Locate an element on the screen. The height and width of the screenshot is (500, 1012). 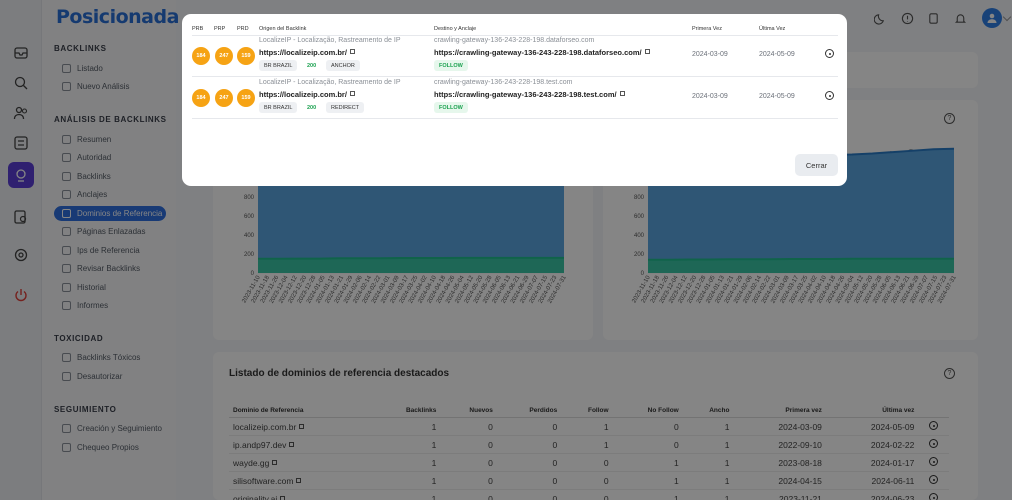
header-dest: Destino y Anclaje is located at coordinates (455, 29).